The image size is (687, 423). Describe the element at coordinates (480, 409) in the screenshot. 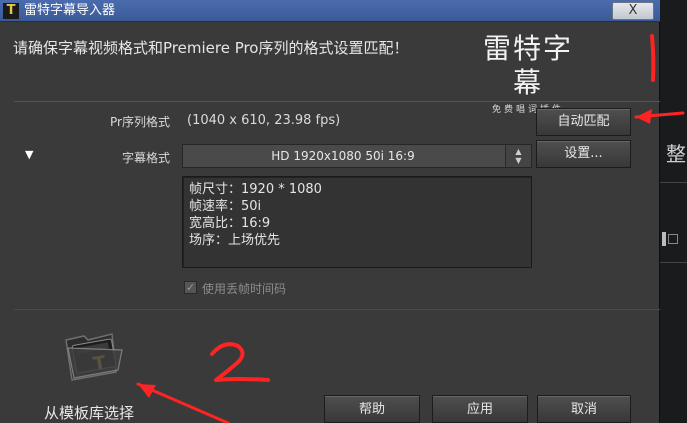

I see `apply-button: 应用` at that location.